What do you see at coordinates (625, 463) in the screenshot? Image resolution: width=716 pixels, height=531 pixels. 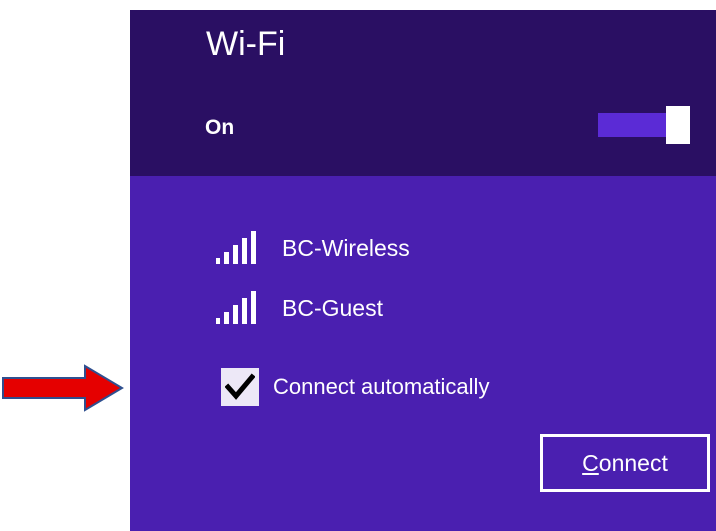 I see `connect-button: Connect` at bounding box center [625, 463].